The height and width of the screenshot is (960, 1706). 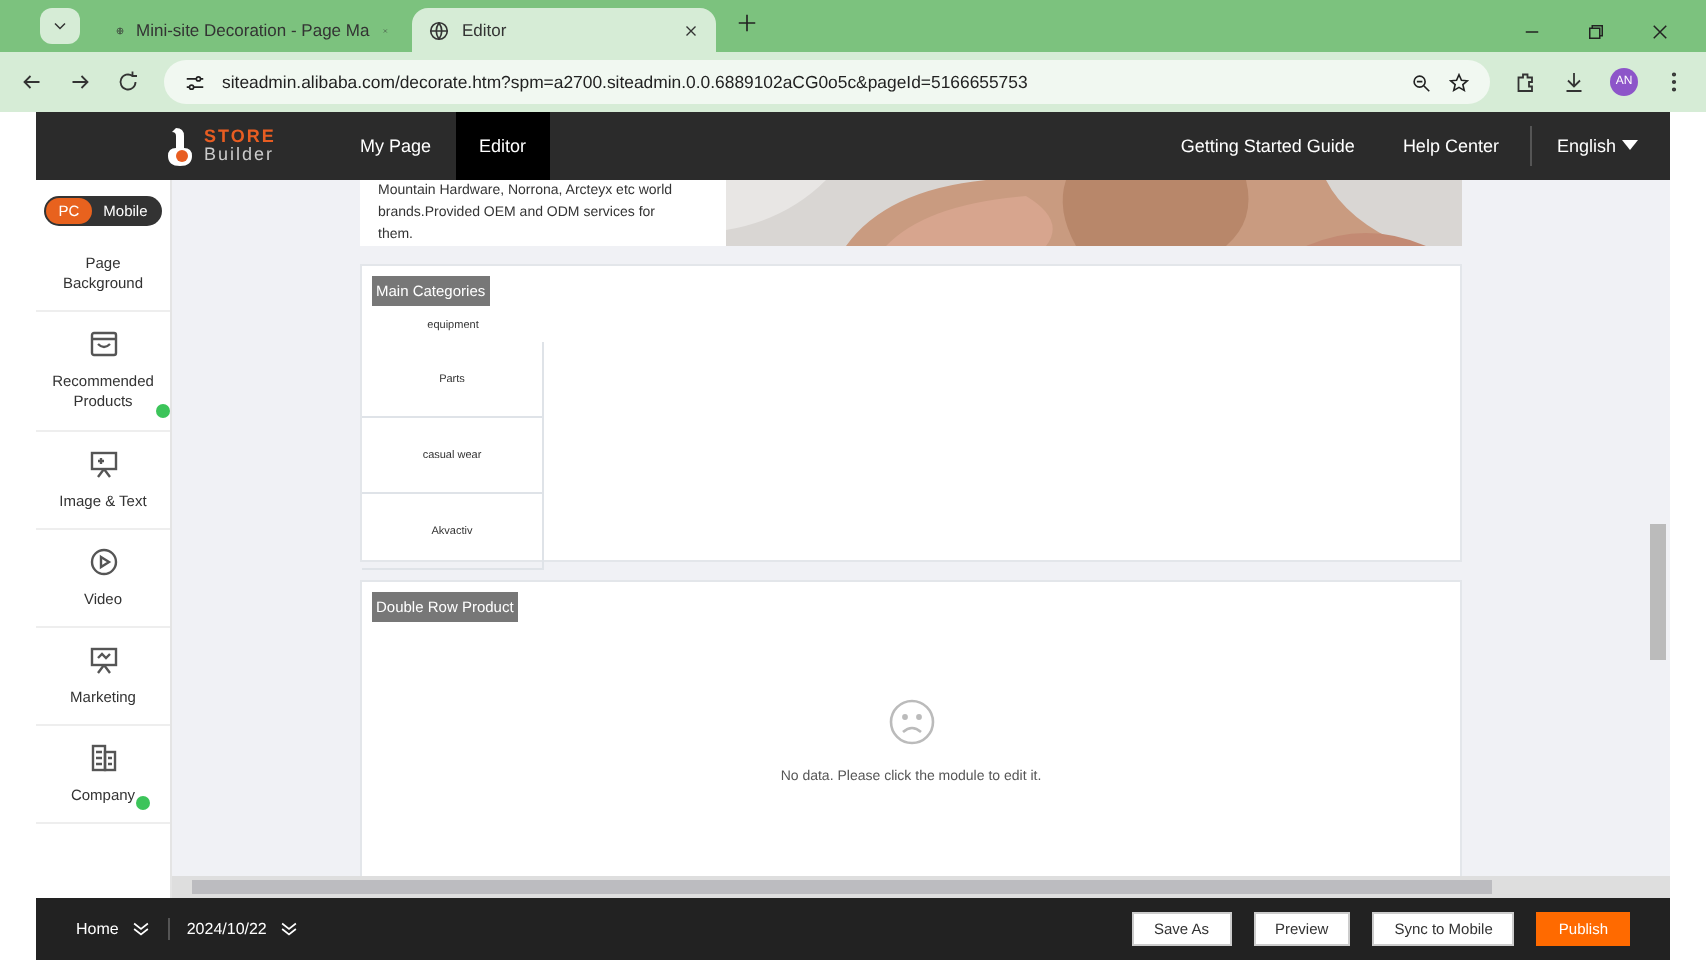 I want to click on reload-icon, so click(x=128, y=82).